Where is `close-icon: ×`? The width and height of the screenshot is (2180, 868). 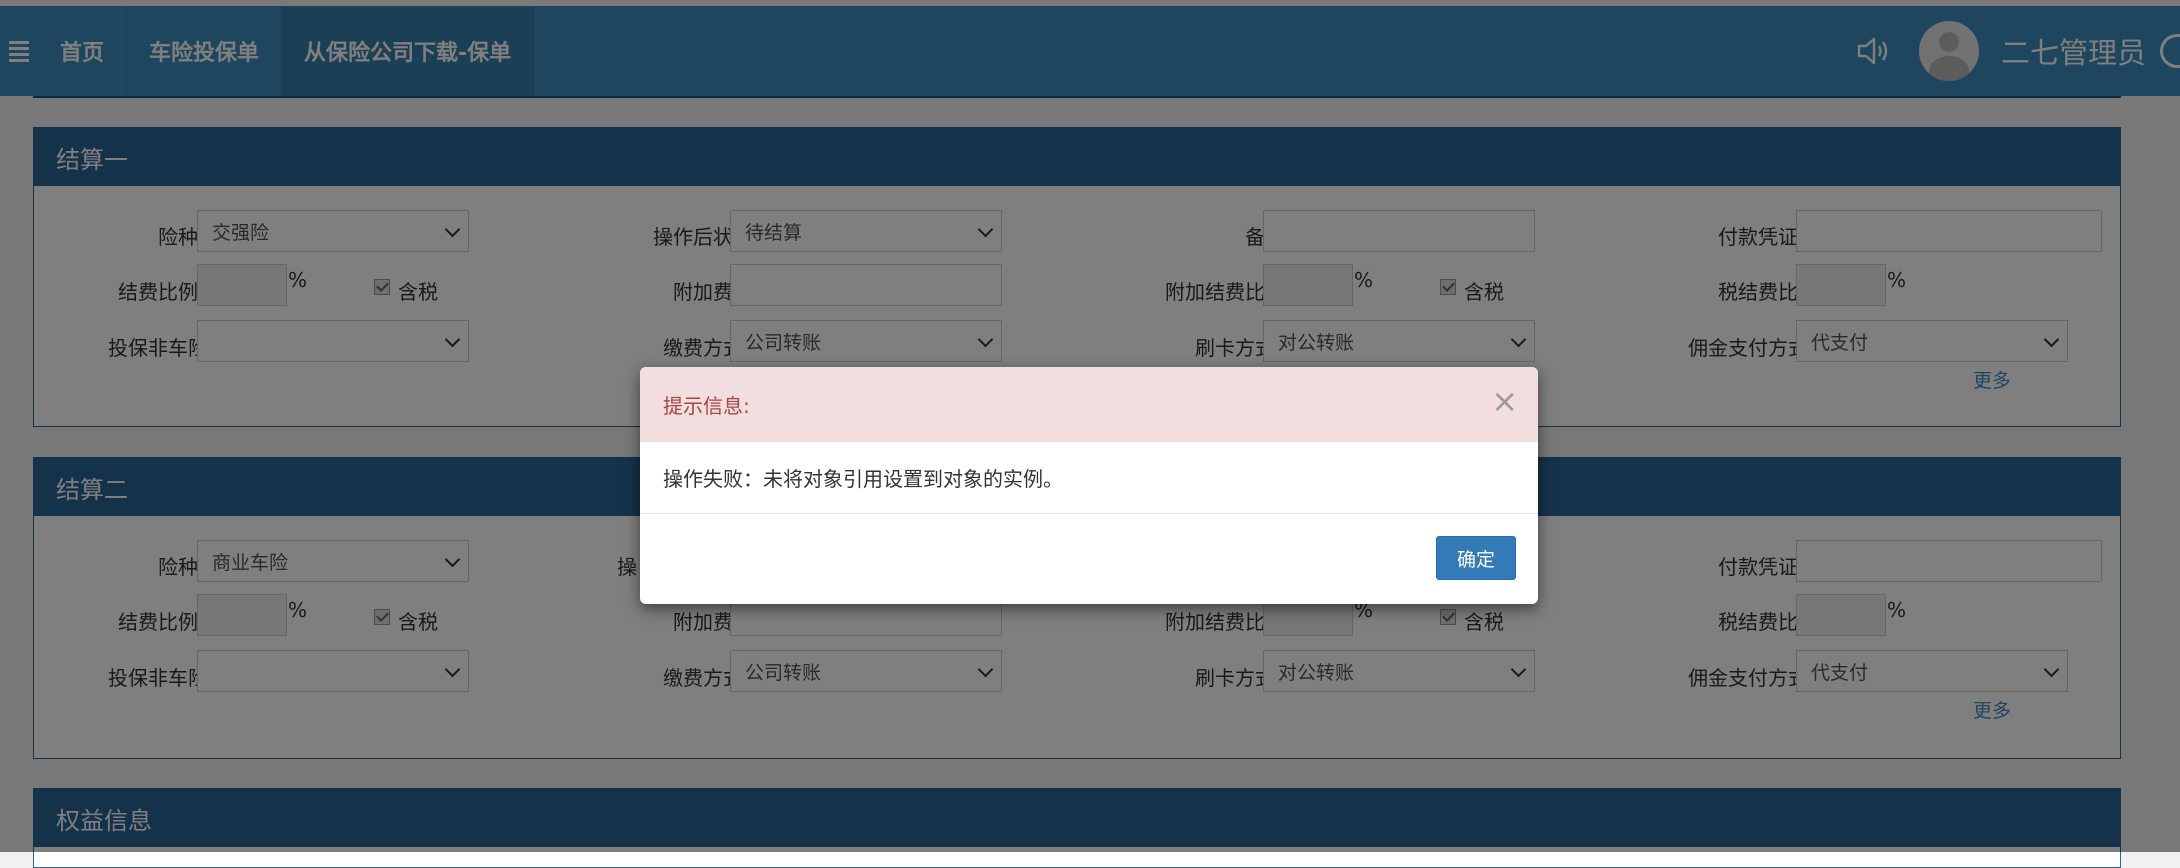
close-icon: × is located at coordinates (1504, 401).